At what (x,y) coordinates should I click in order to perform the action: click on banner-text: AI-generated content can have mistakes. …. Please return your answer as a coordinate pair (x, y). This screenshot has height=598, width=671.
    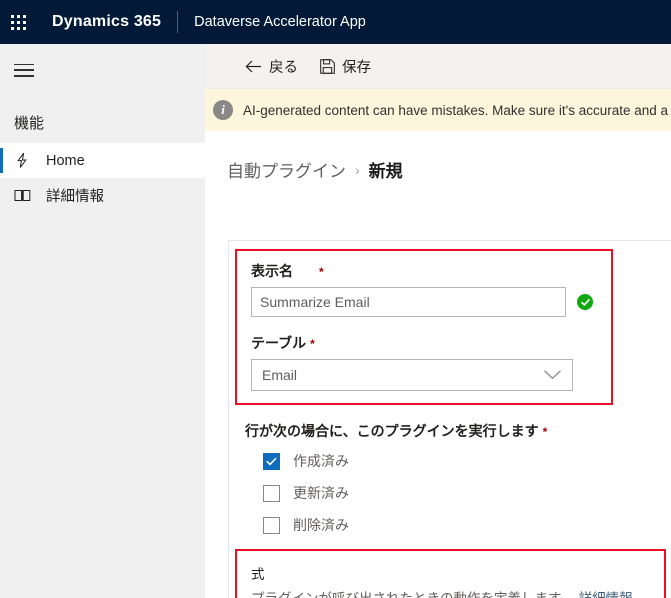
    Looking at the image, I should click on (456, 110).